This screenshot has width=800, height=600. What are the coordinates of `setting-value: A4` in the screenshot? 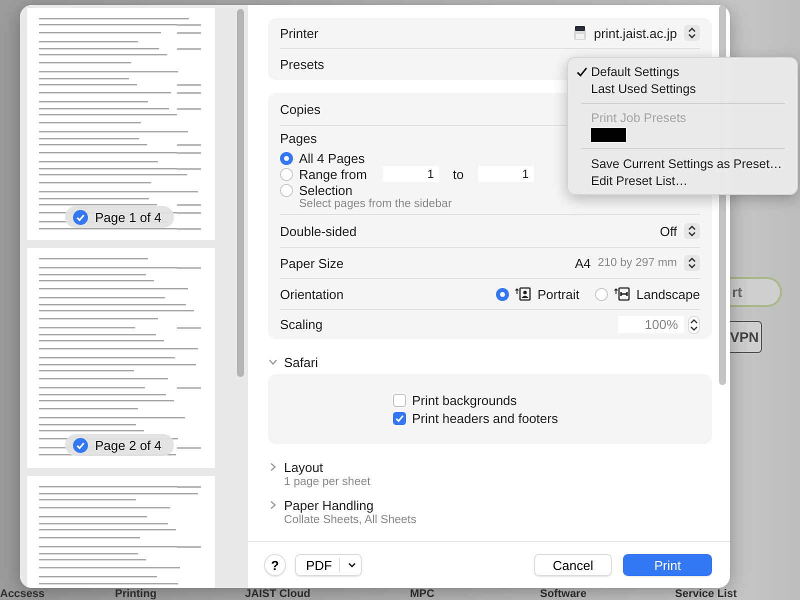 It's located at (582, 263).